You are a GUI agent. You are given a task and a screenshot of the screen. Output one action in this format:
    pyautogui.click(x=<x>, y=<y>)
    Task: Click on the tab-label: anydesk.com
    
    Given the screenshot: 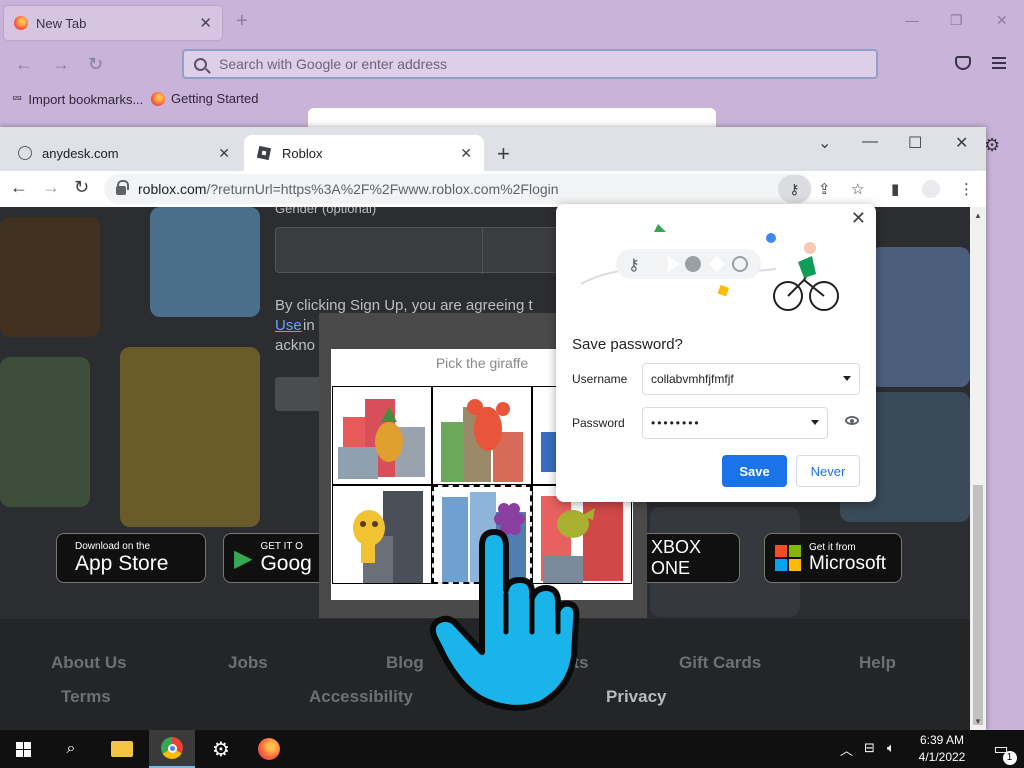 What is the action you would take?
    pyautogui.click(x=80, y=153)
    